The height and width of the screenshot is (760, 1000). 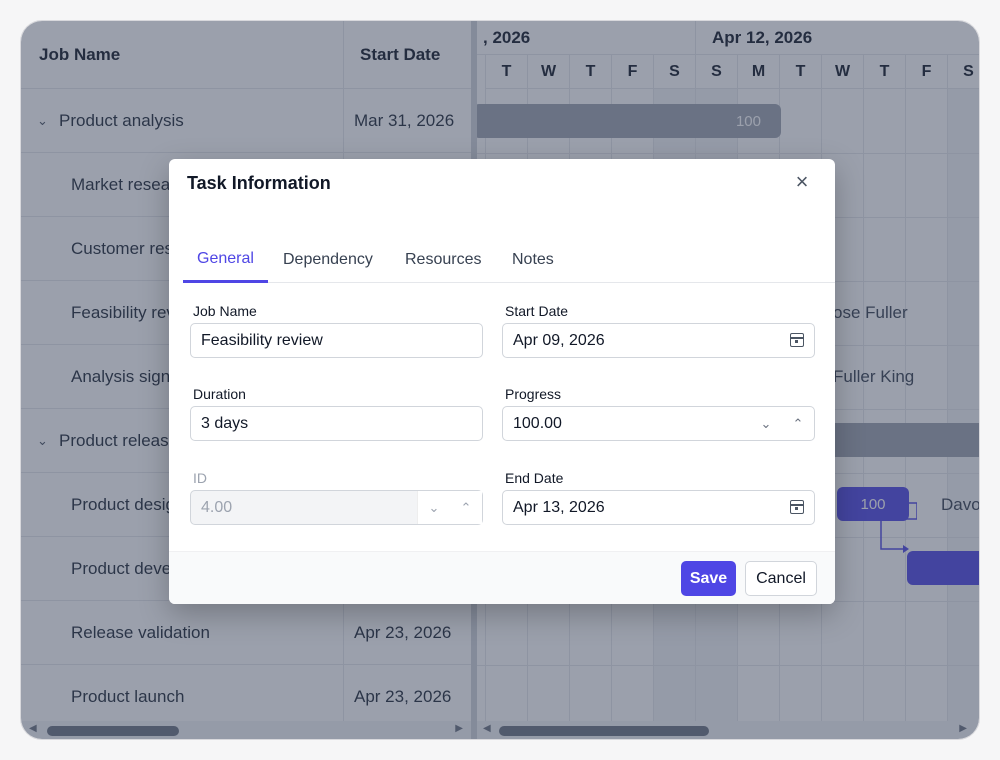 I want to click on id-value: 4.00, so click(x=217, y=507).